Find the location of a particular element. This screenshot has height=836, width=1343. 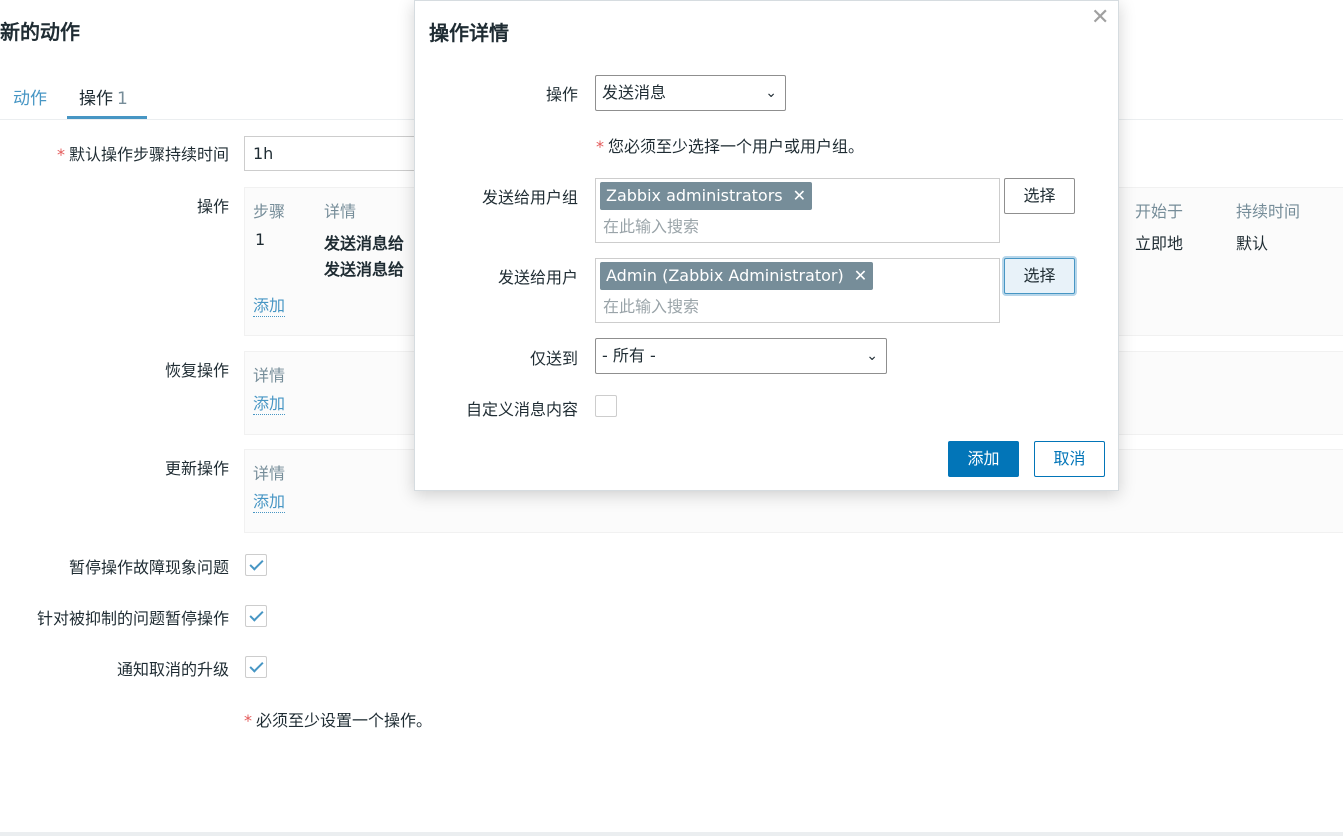

send-to-groups-multiselect: Zabbix administrators ✕ 在此输入搜索 is located at coordinates (797, 210).